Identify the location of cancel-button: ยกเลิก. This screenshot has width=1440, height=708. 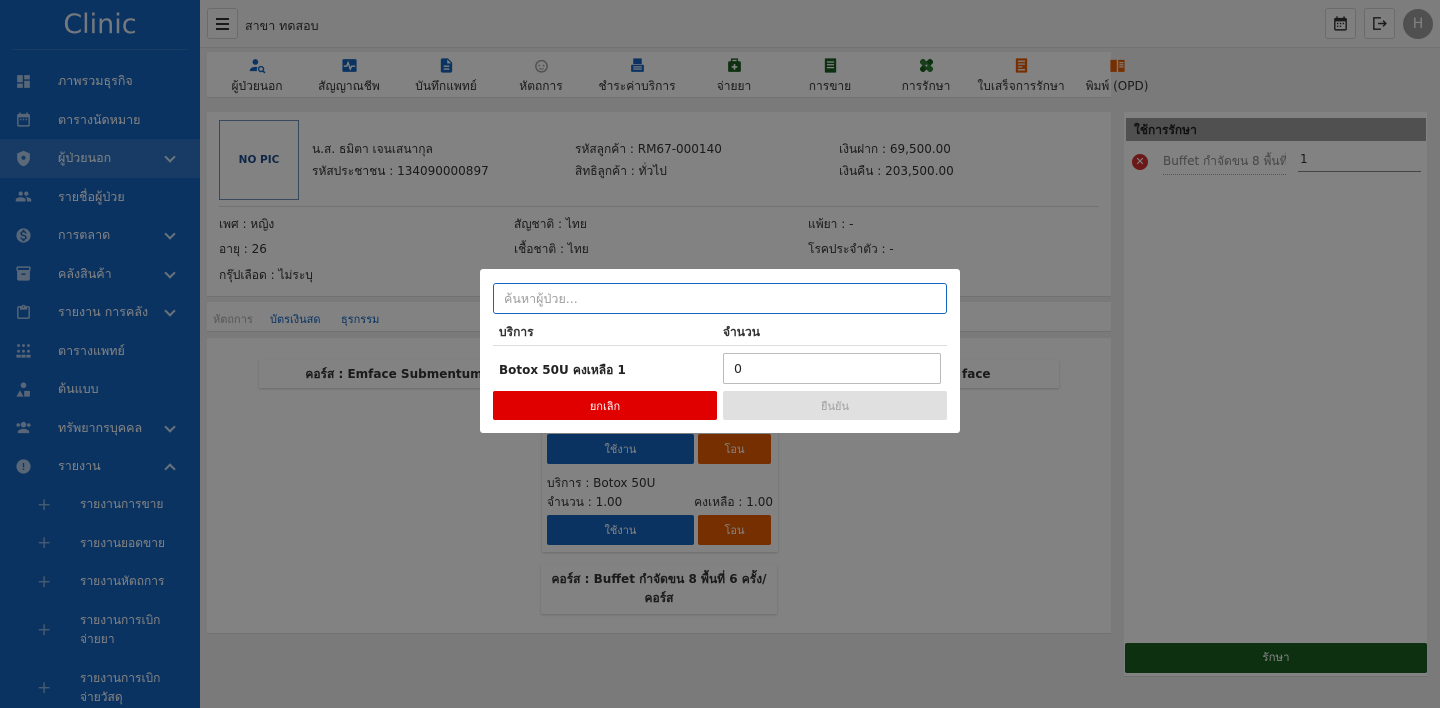
(605, 405).